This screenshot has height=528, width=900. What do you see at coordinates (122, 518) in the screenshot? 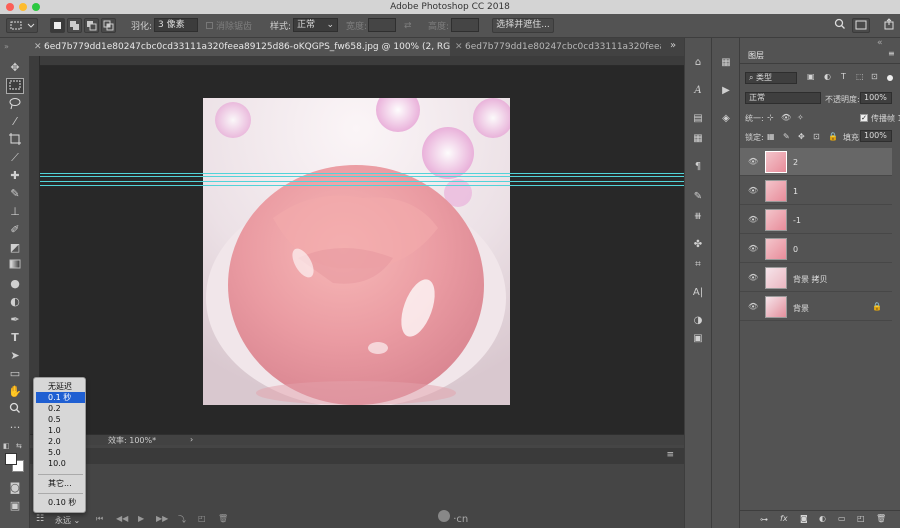
I see `previous-frame-icon: ◀◀` at bounding box center [122, 518].